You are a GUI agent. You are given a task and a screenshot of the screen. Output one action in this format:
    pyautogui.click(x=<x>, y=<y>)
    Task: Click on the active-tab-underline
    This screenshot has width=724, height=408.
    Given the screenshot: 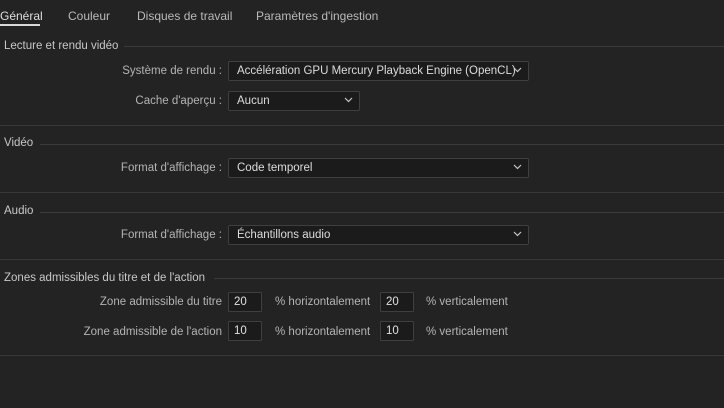 What is the action you would take?
    pyautogui.click(x=20, y=25)
    